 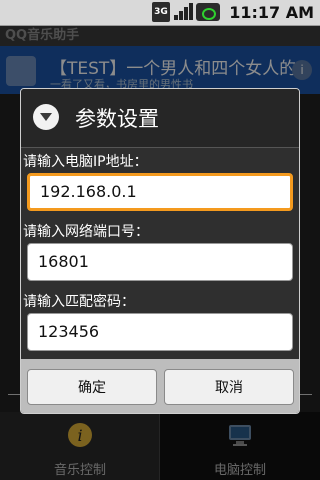 I want to click on ip-label: 请输入电脑IP地址：, so click(x=85, y=162).